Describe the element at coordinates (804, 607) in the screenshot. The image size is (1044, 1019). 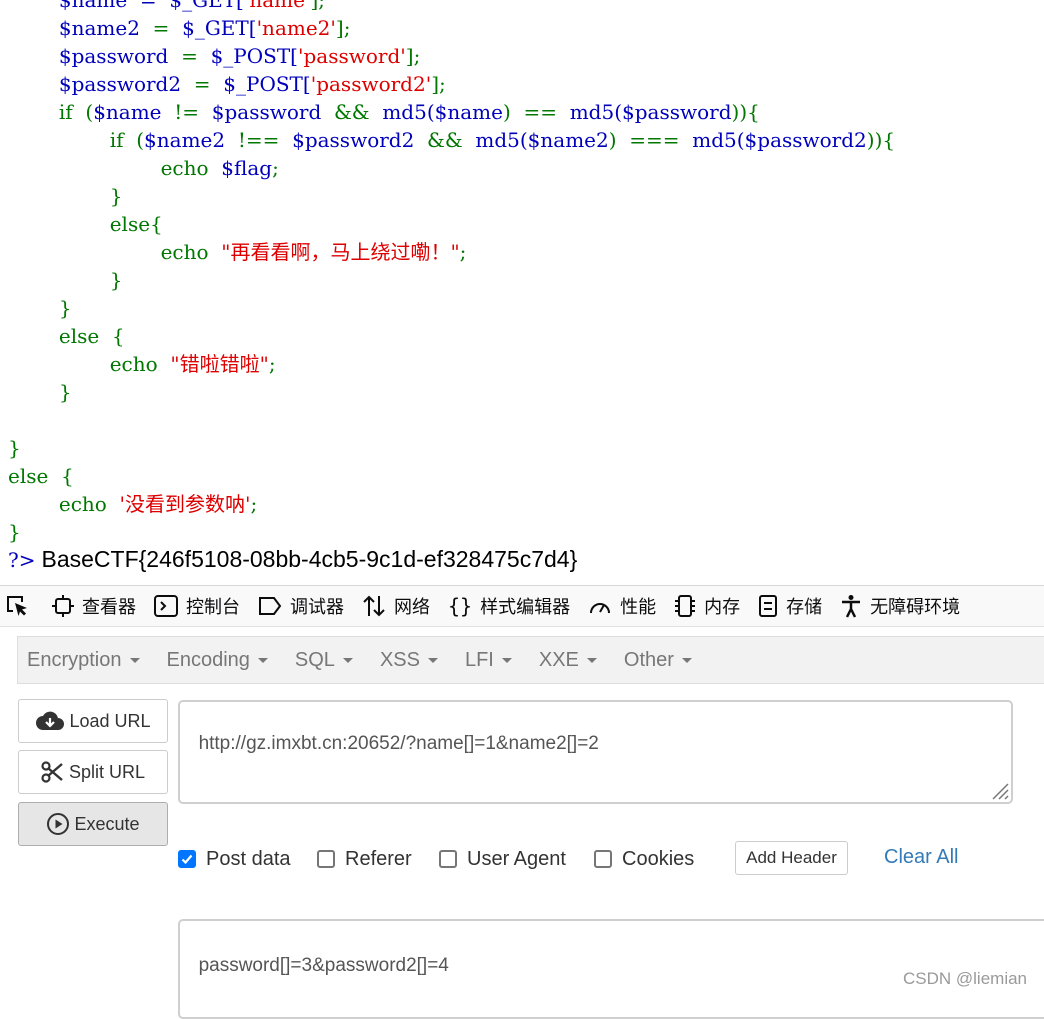
I see `tab-label: 存储` at that location.